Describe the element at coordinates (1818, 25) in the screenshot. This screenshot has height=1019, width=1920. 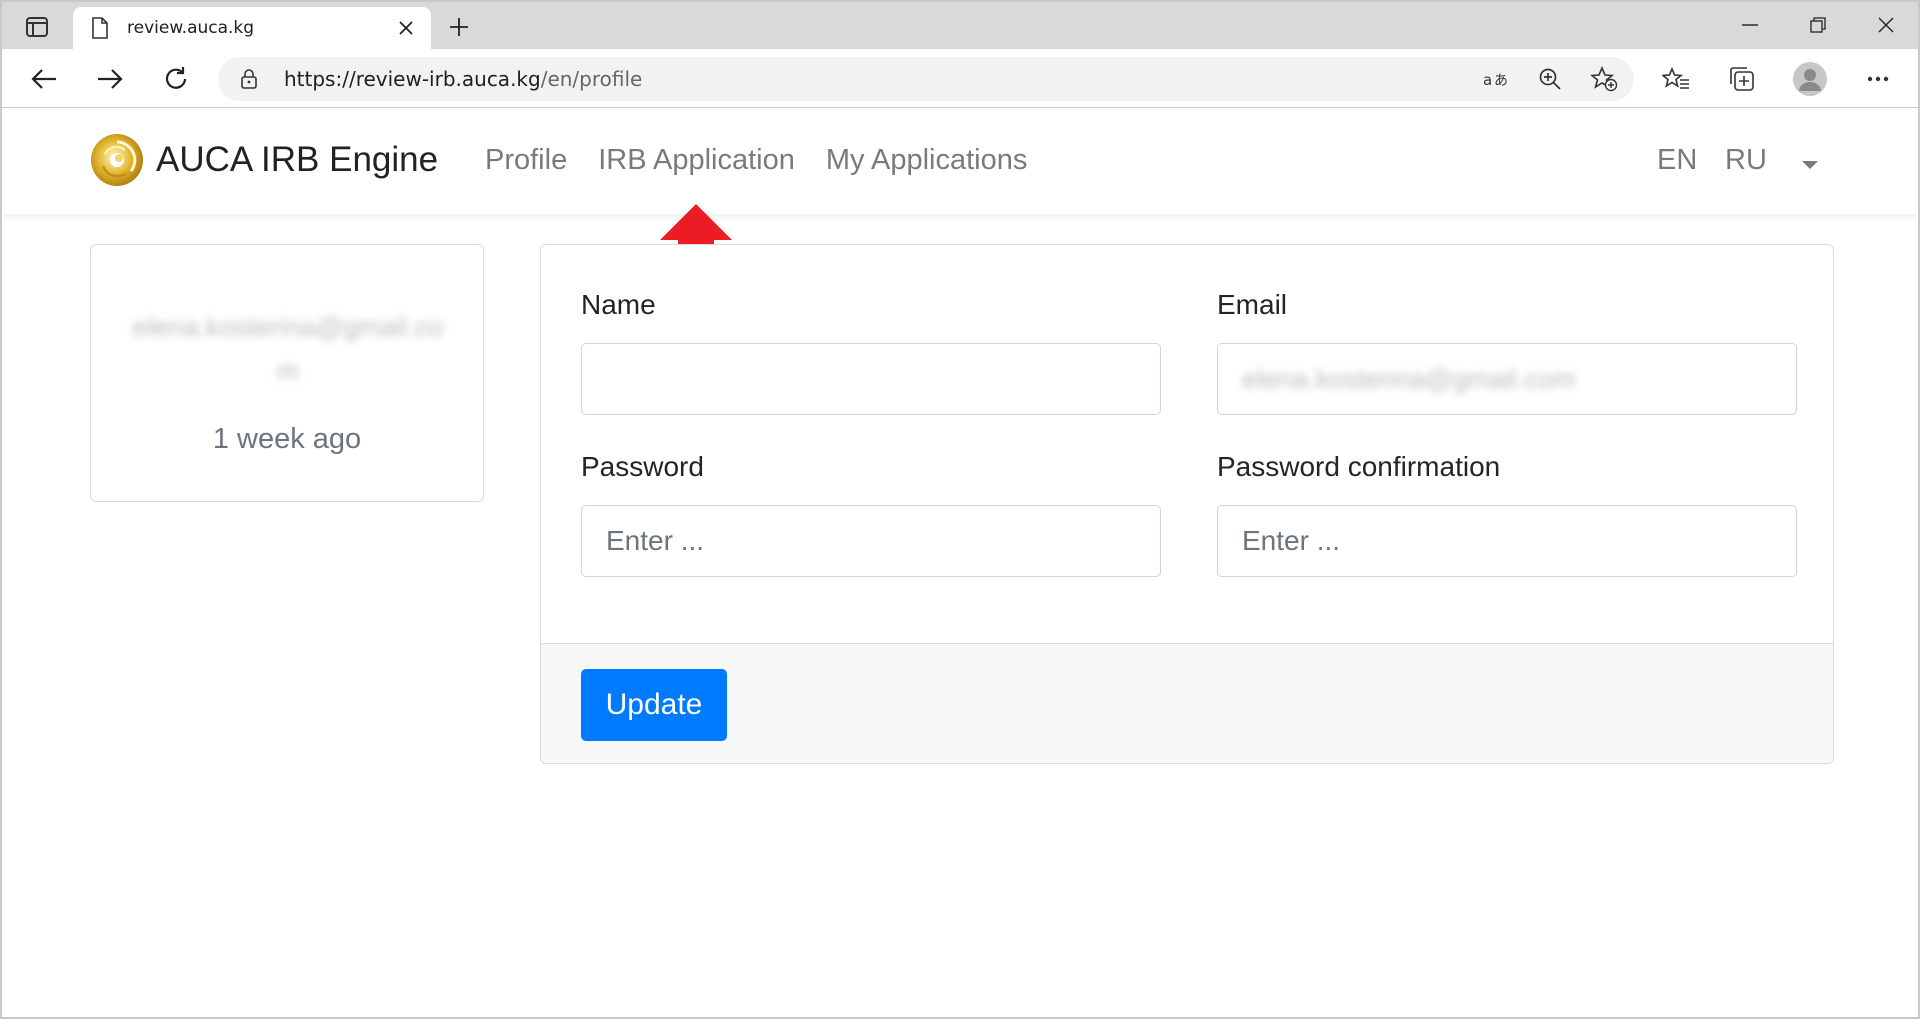
I see `restore-icon` at that location.